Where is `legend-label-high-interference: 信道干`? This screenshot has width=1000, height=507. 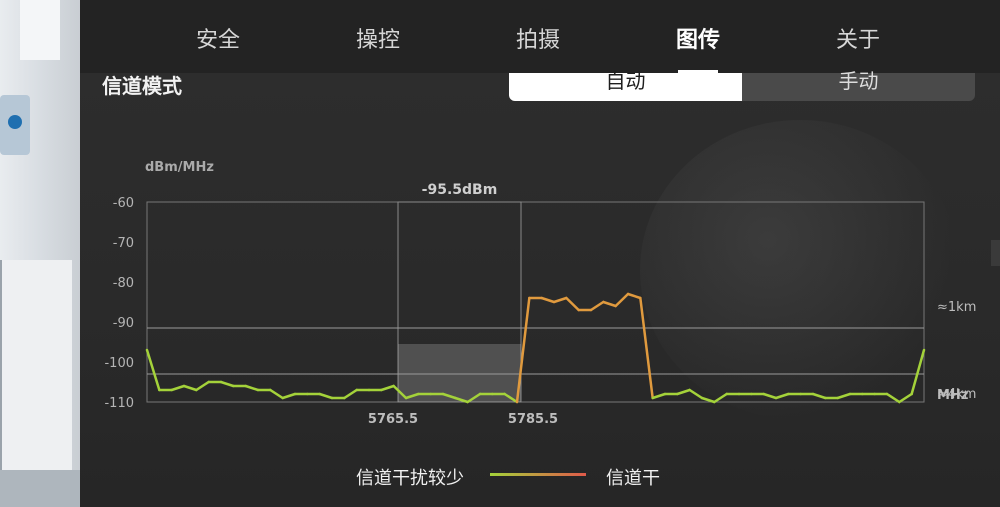 legend-label-high-interference: 信道干 is located at coordinates (633, 478).